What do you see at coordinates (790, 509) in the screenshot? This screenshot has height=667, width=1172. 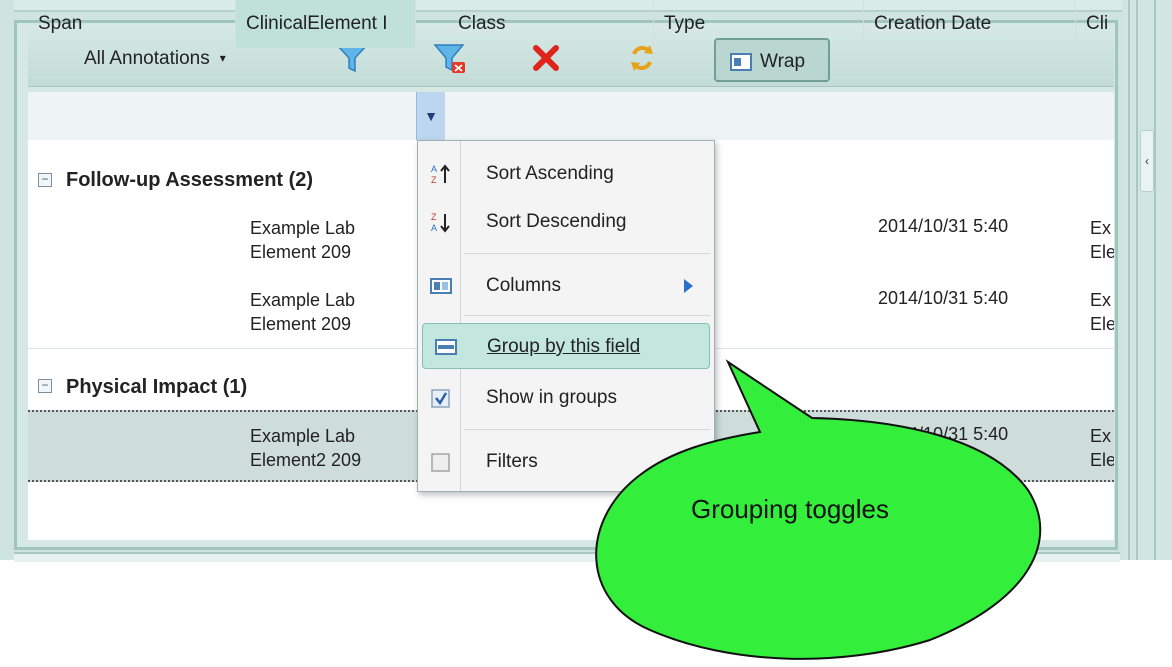 I see `callout-text: Grouping toggles` at bounding box center [790, 509].